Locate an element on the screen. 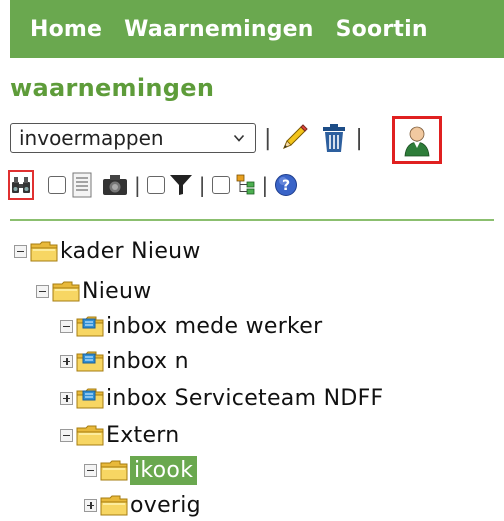 Image resolution: width=504 pixels, height=521 pixels. toolbar-primary: invoermappen | | is located at coordinates (190, 138).